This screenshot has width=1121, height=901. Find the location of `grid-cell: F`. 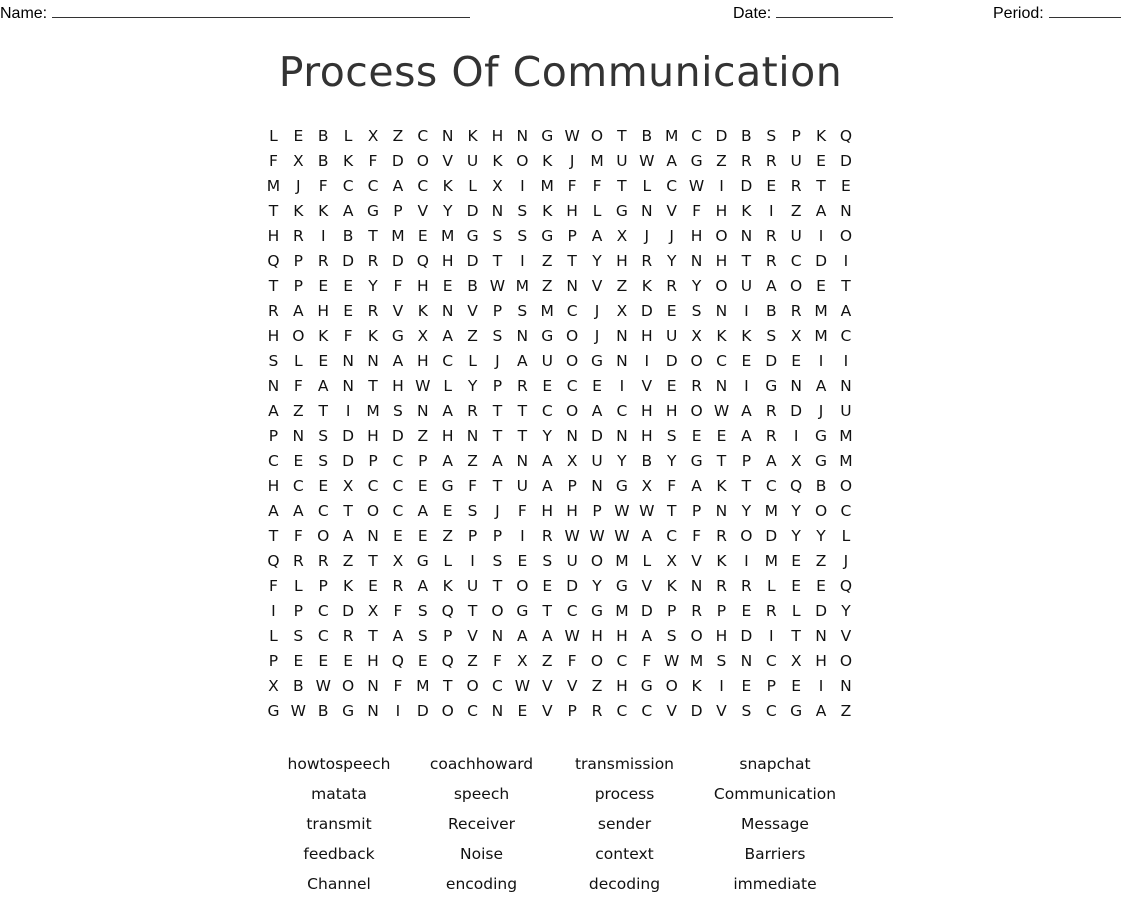

grid-cell: F is located at coordinates (348, 336).